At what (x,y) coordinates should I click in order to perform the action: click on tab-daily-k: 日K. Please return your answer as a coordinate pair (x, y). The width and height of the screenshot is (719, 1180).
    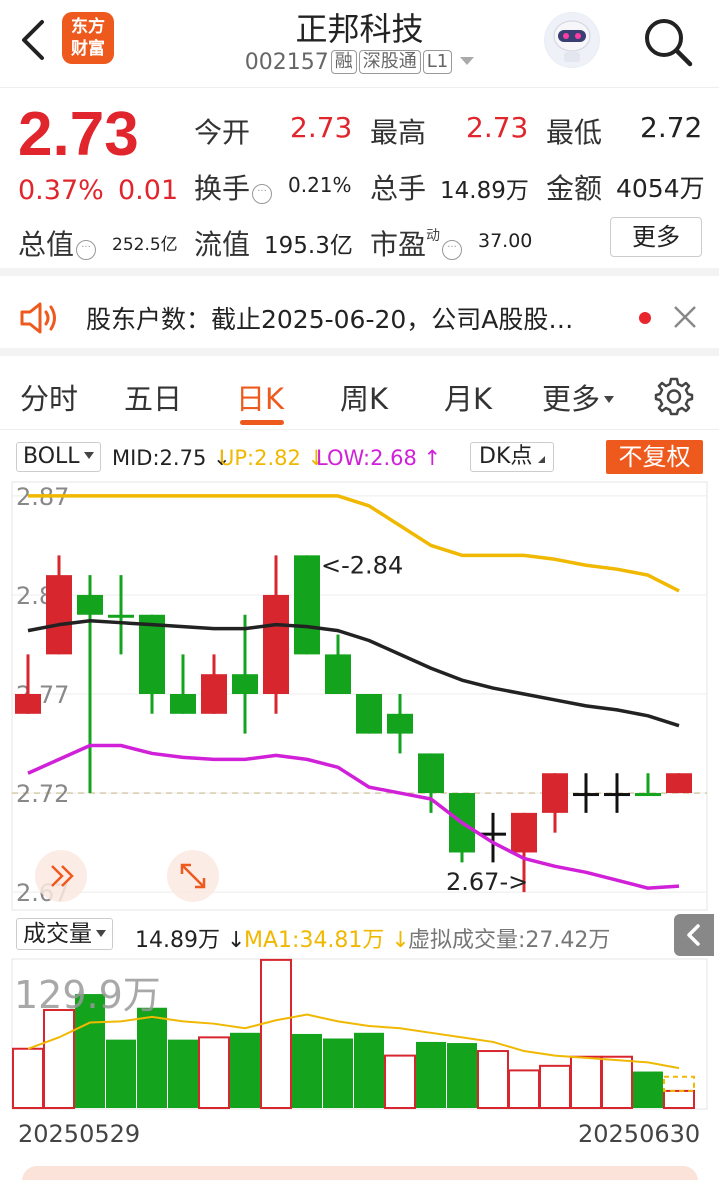
    Looking at the image, I should click on (260, 397).